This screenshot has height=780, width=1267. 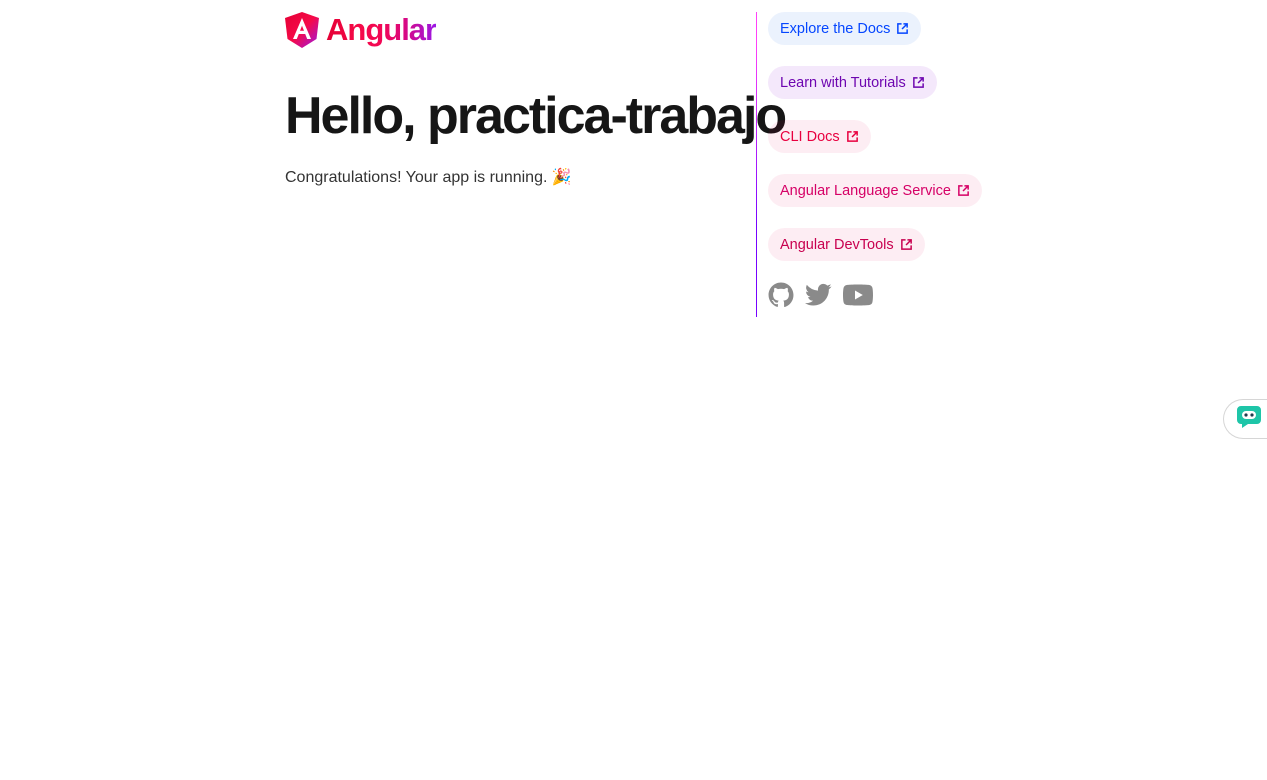 I want to click on youtube-icon, so click(x=858, y=295).